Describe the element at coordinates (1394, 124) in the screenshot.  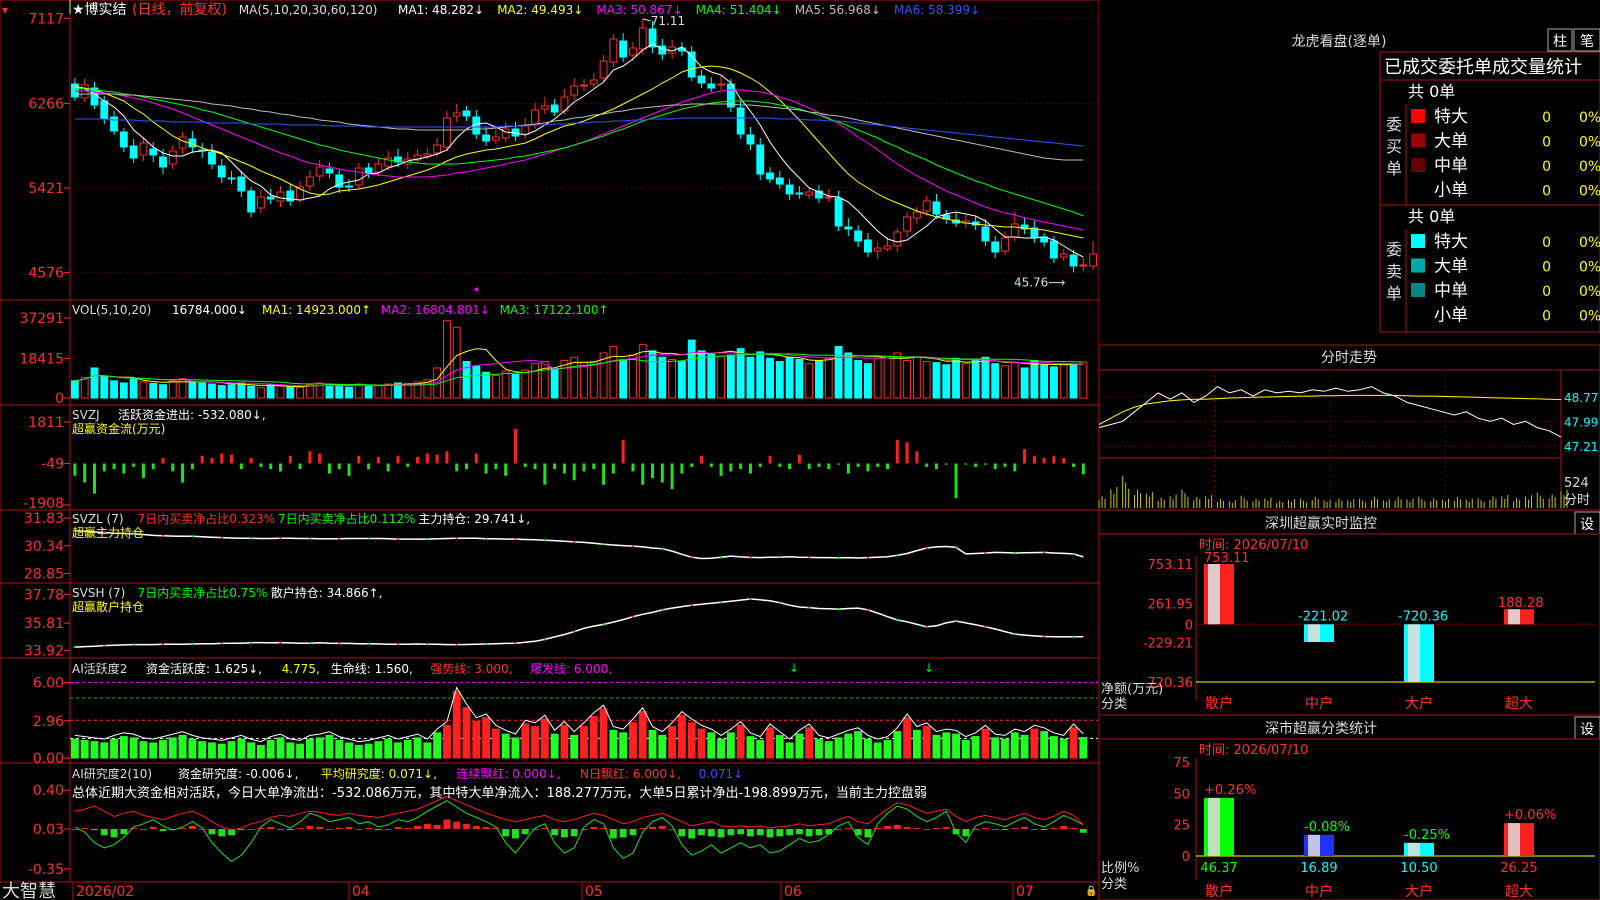
I see `buy-side-char: 委` at that location.